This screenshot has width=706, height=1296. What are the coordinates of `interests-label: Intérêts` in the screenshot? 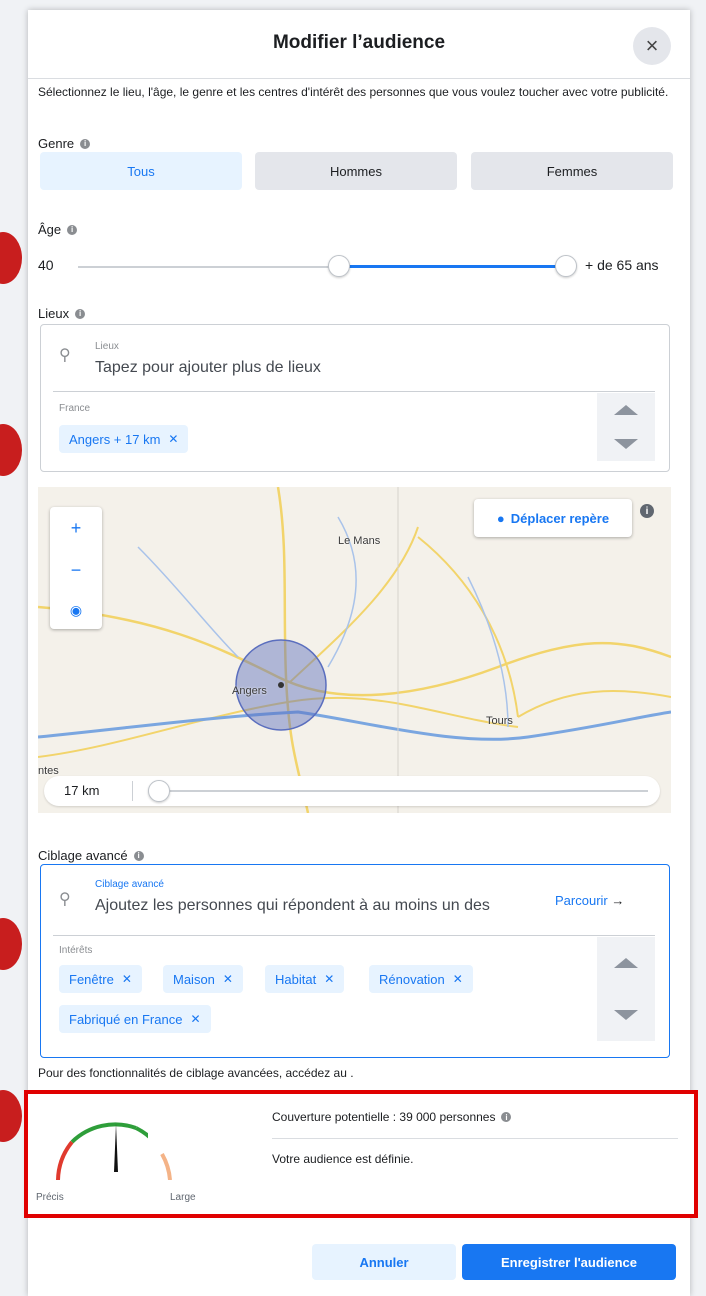 It's located at (76, 950).